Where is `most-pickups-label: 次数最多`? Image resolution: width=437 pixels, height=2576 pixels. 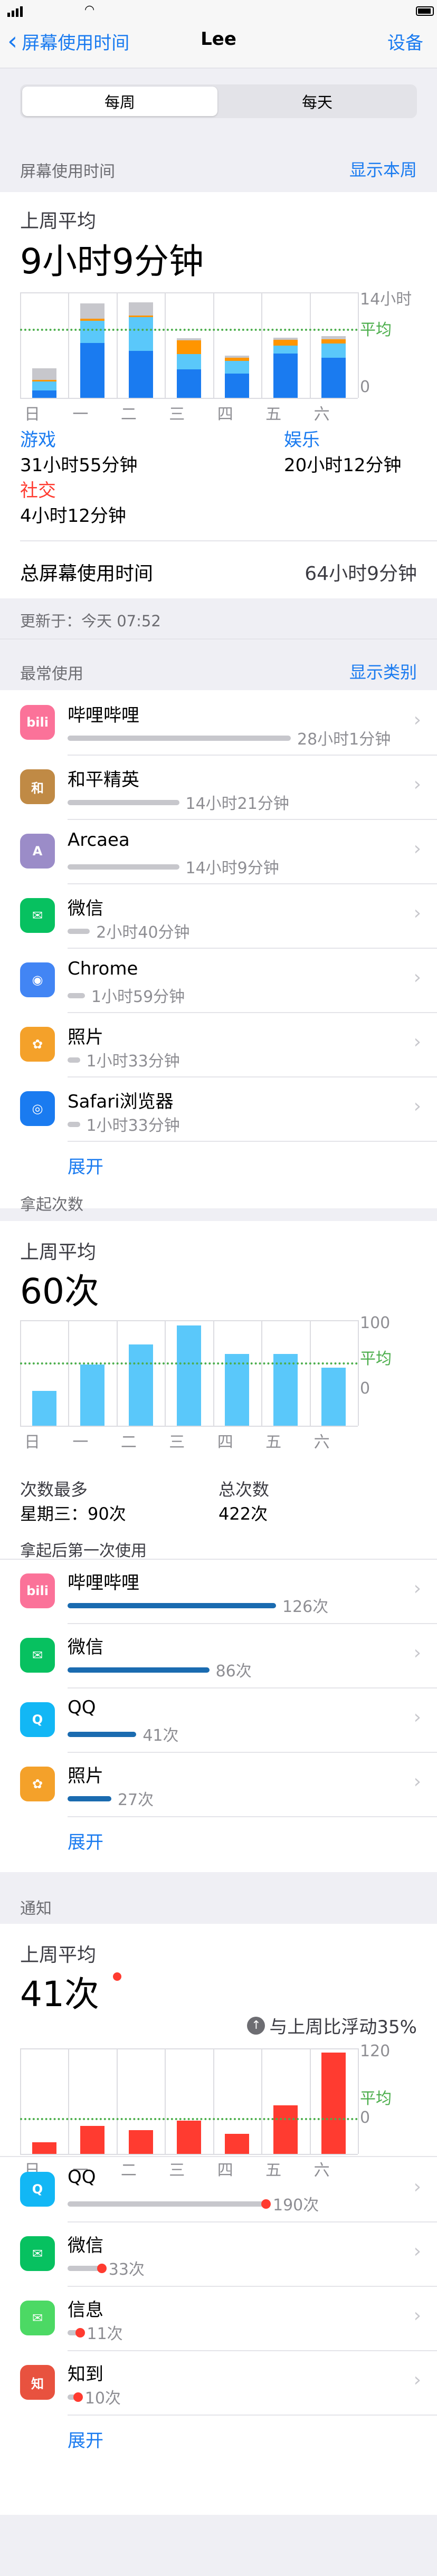 most-pickups-label: 次数最多 is located at coordinates (54, 1490).